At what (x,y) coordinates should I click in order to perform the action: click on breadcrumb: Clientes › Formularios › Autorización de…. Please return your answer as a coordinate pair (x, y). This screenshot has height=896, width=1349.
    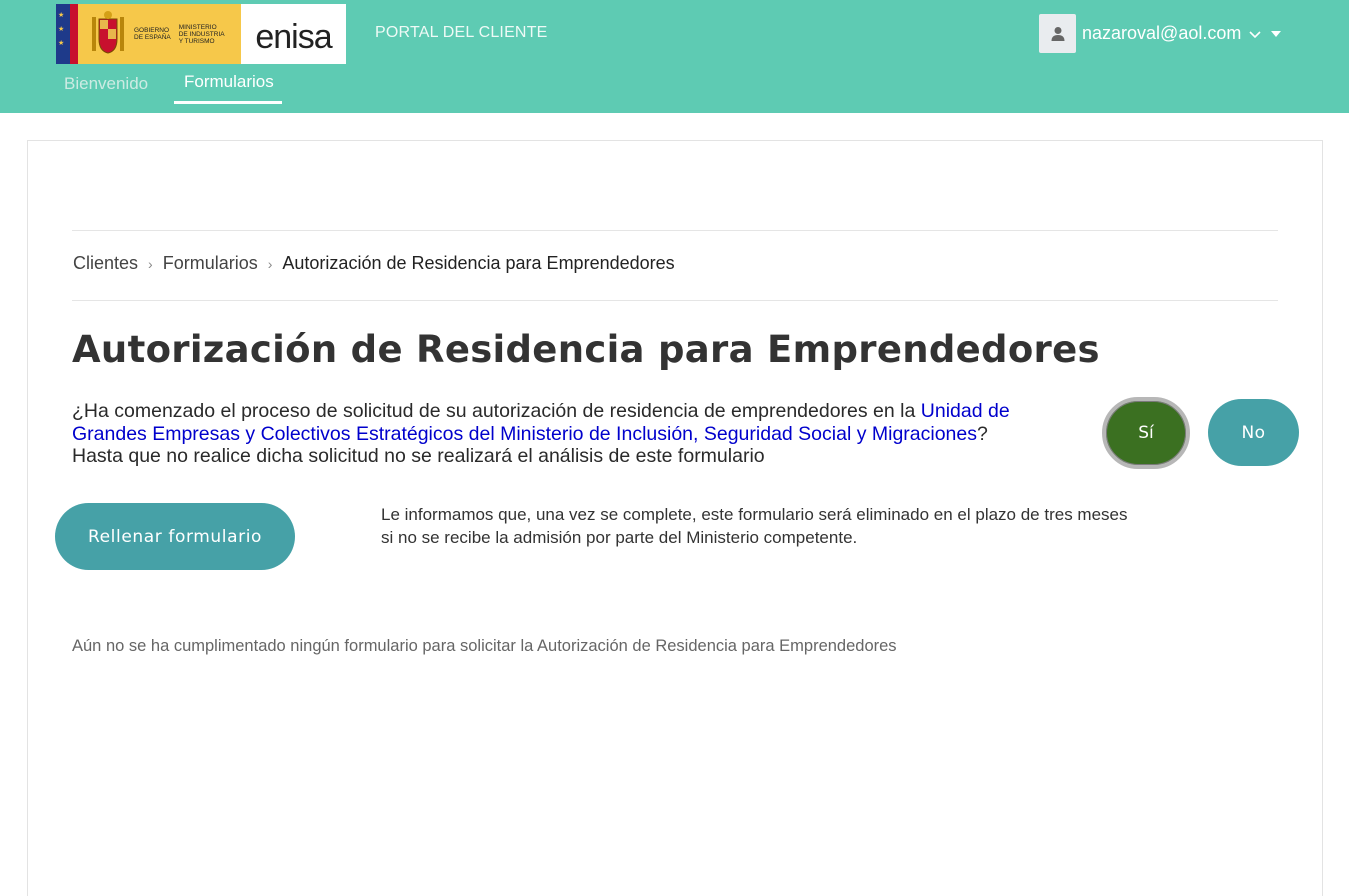
    Looking at the image, I should click on (374, 263).